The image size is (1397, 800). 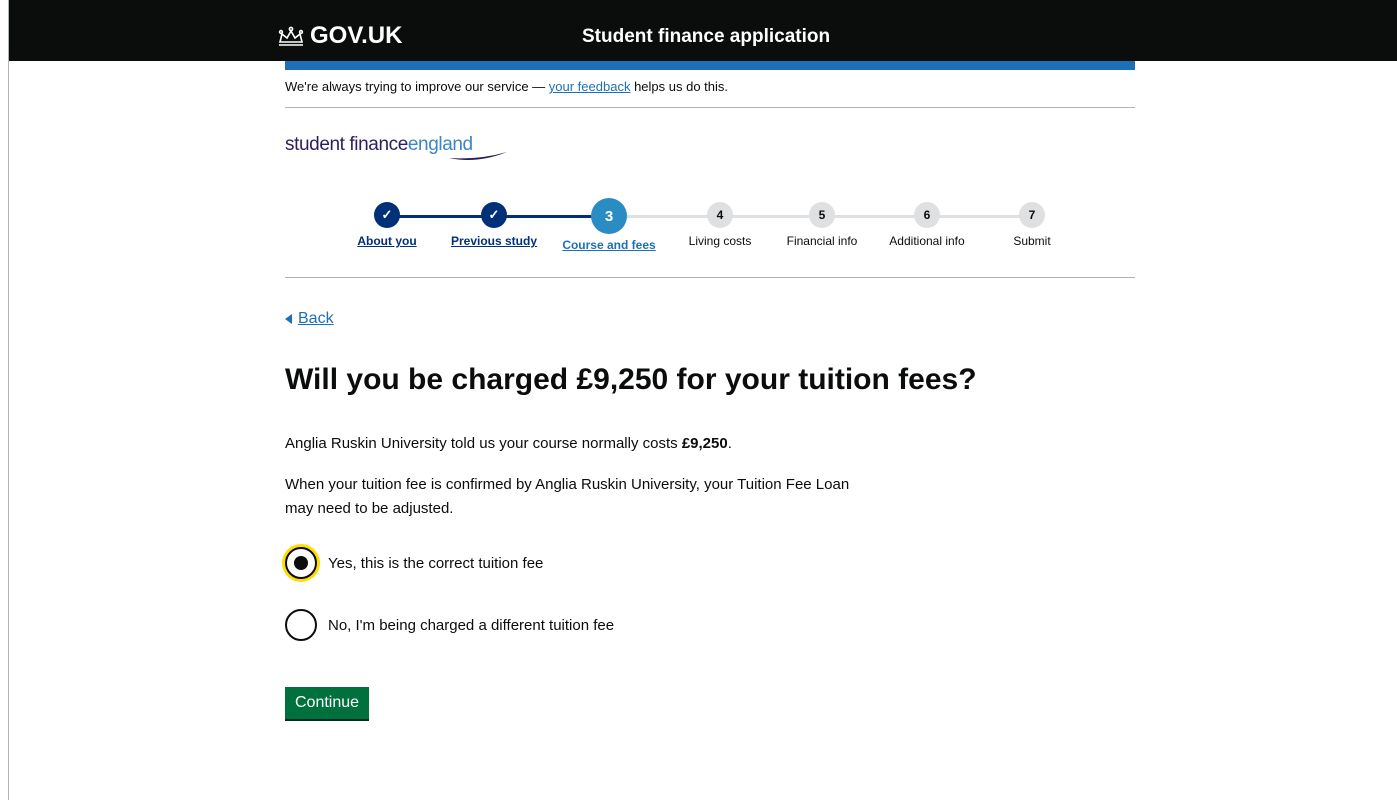 What do you see at coordinates (356, 35) in the screenshot?
I see `govuk-logo-text: GOV.UK` at bounding box center [356, 35].